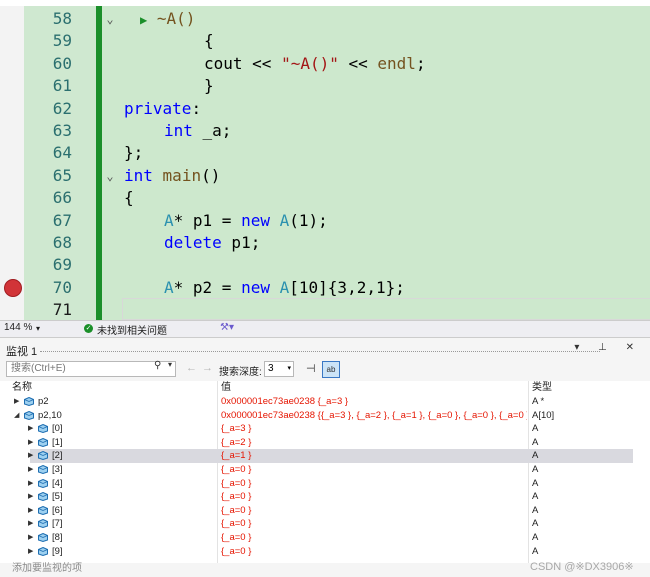 This screenshot has width=650, height=577. What do you see at coordinates (325, 153) in the screenshot?
I see `code-line: 64};` at bounding box center [325, 153].